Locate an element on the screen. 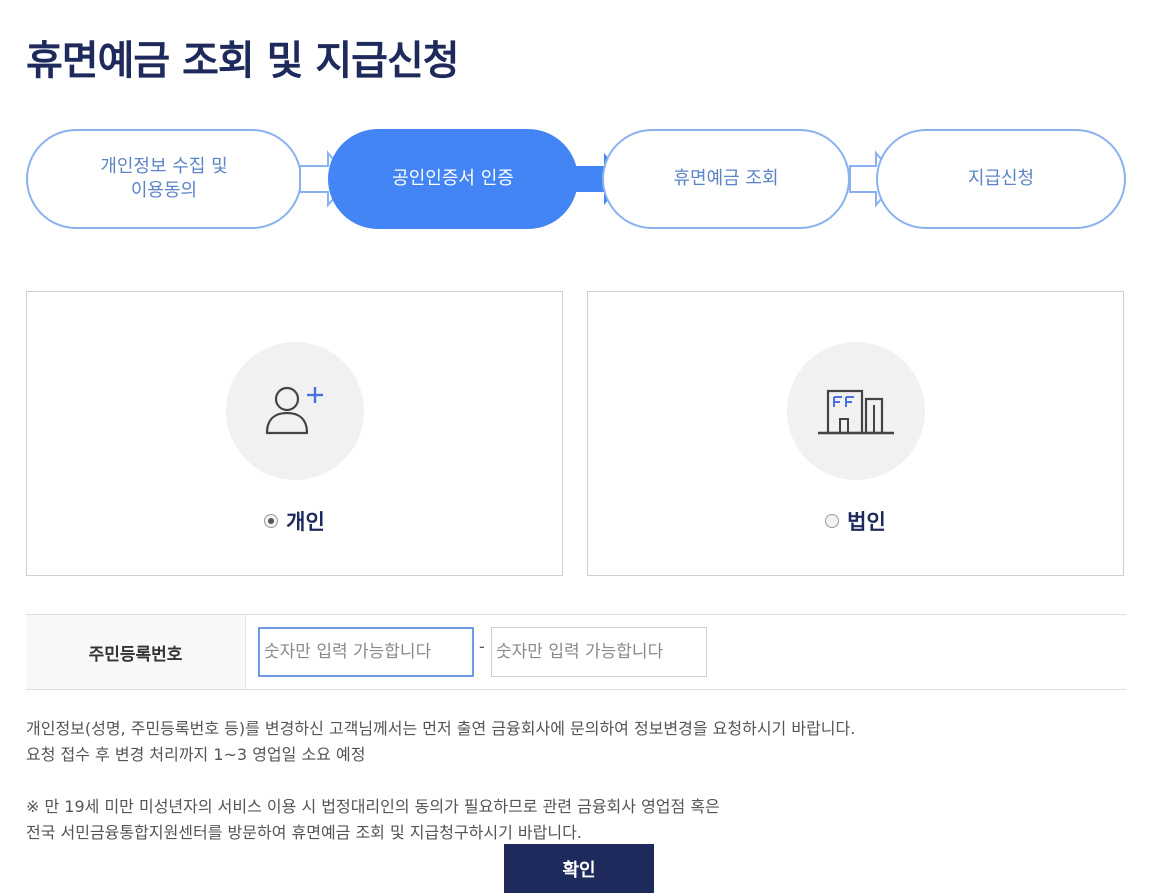 This screenshot has width=1154, height=893. step-label: 개인정보 수집 및 is located at coordinates (164, 166).